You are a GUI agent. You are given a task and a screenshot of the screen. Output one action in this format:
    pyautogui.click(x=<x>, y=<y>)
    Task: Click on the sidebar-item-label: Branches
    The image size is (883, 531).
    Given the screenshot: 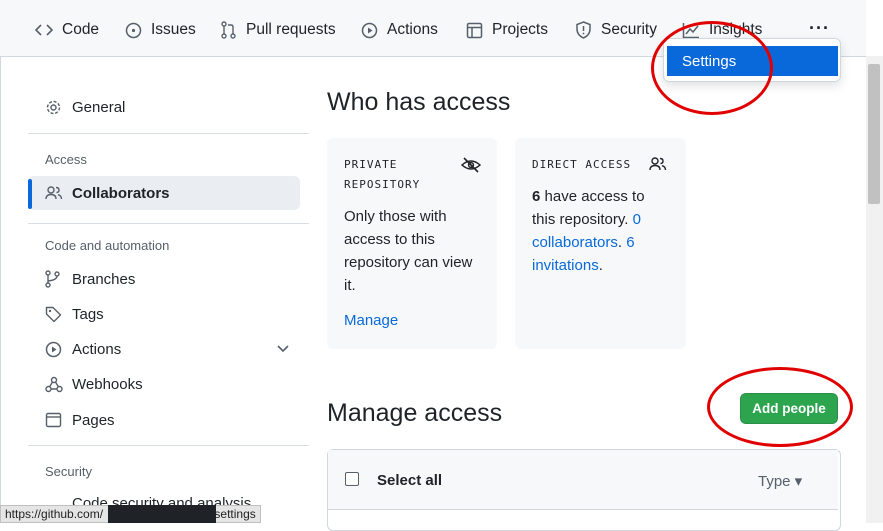 What is the action you would take?
    pyautogui.click(x=104, y=279)
    